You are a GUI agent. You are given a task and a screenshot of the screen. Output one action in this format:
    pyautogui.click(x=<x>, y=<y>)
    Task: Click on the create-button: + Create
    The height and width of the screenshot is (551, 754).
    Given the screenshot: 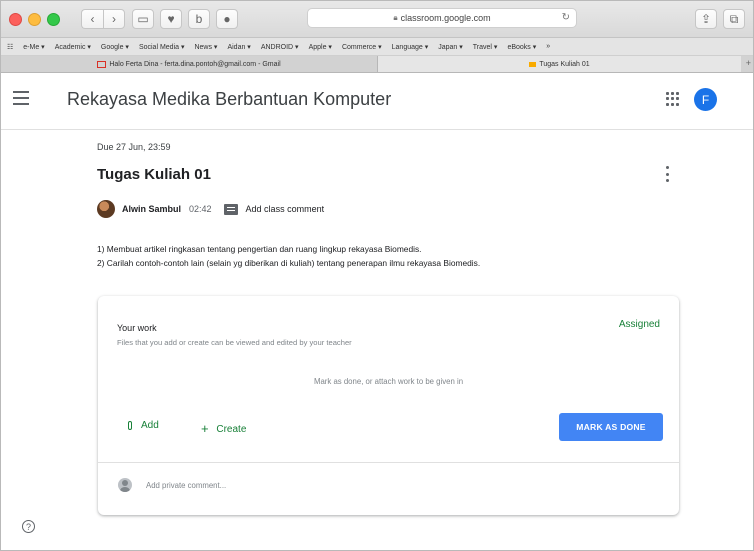 What is the action you would take?
    pyautogui.click(x=224, y=428)
    